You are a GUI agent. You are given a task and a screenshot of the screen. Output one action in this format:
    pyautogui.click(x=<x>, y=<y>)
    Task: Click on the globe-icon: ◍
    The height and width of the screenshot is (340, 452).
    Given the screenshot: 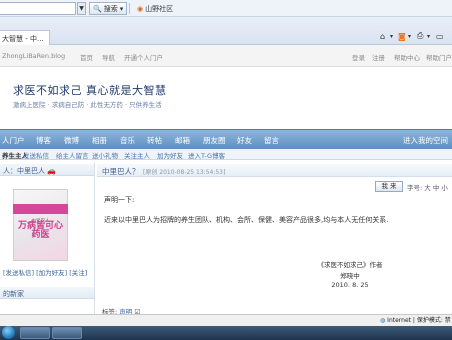 What is the action you would take?
    pyautogui.click(x=383, y=320)
    